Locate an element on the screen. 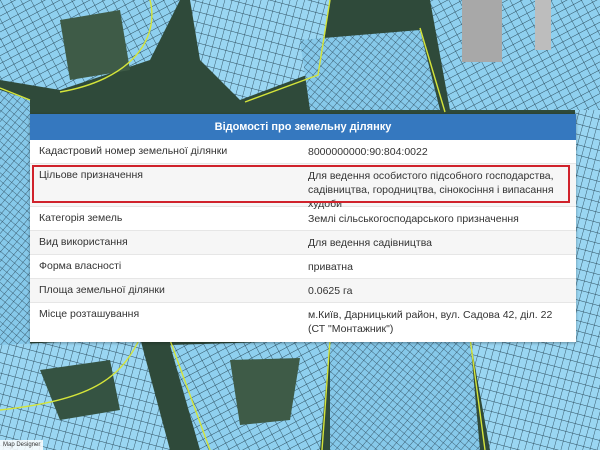 The width and height of the screenshot is (600, 450). map-attribution: Map Designer is located at coordinates (22, 445).